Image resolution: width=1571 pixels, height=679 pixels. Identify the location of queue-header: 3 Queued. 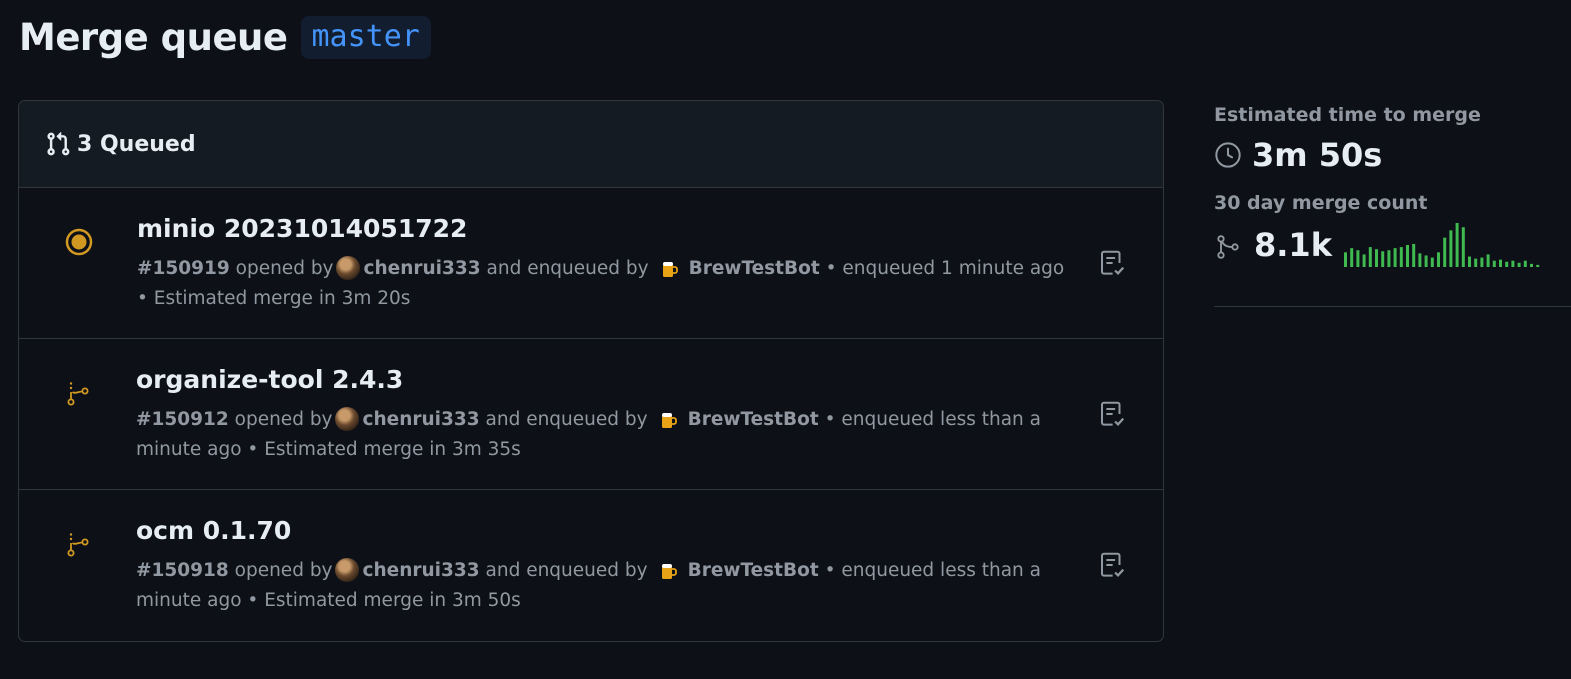
(591, 144).